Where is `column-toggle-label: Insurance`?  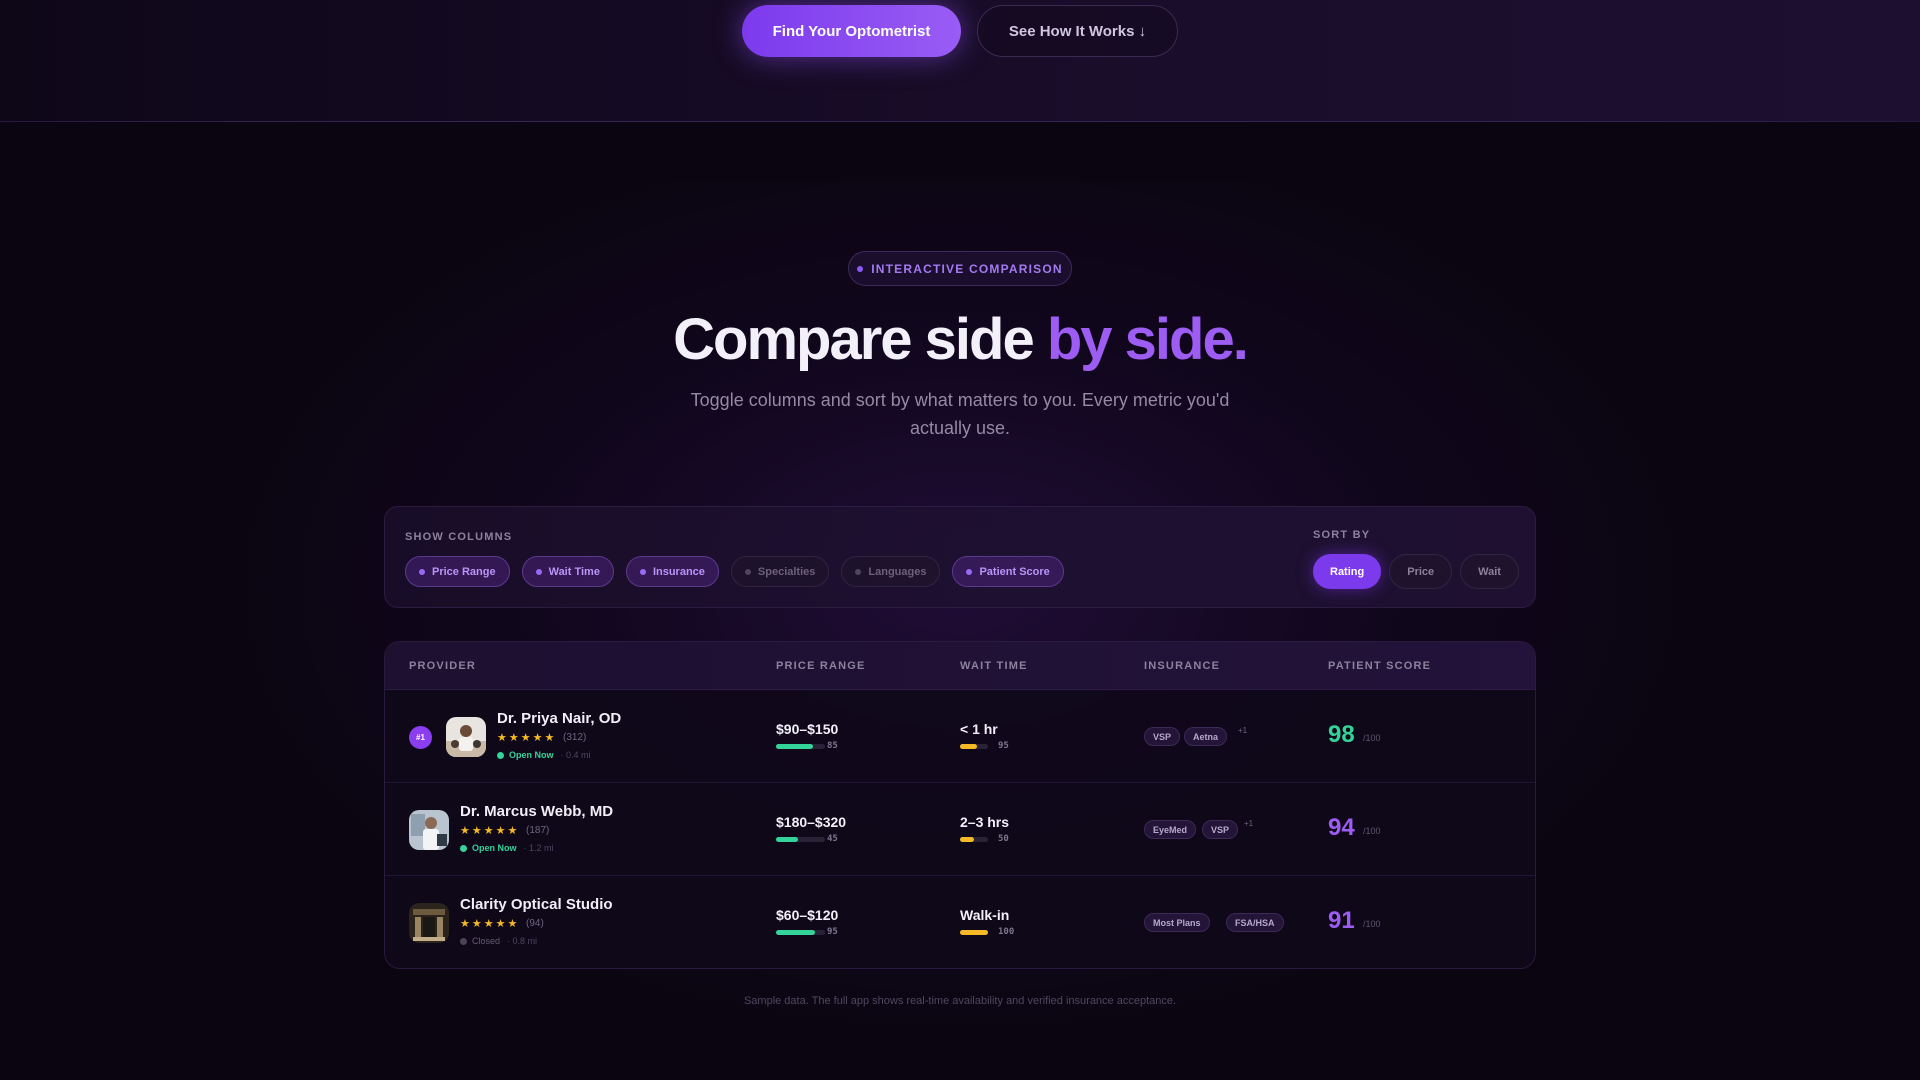 column-toggle-label: Insurance is located at coordinates (678, 571).